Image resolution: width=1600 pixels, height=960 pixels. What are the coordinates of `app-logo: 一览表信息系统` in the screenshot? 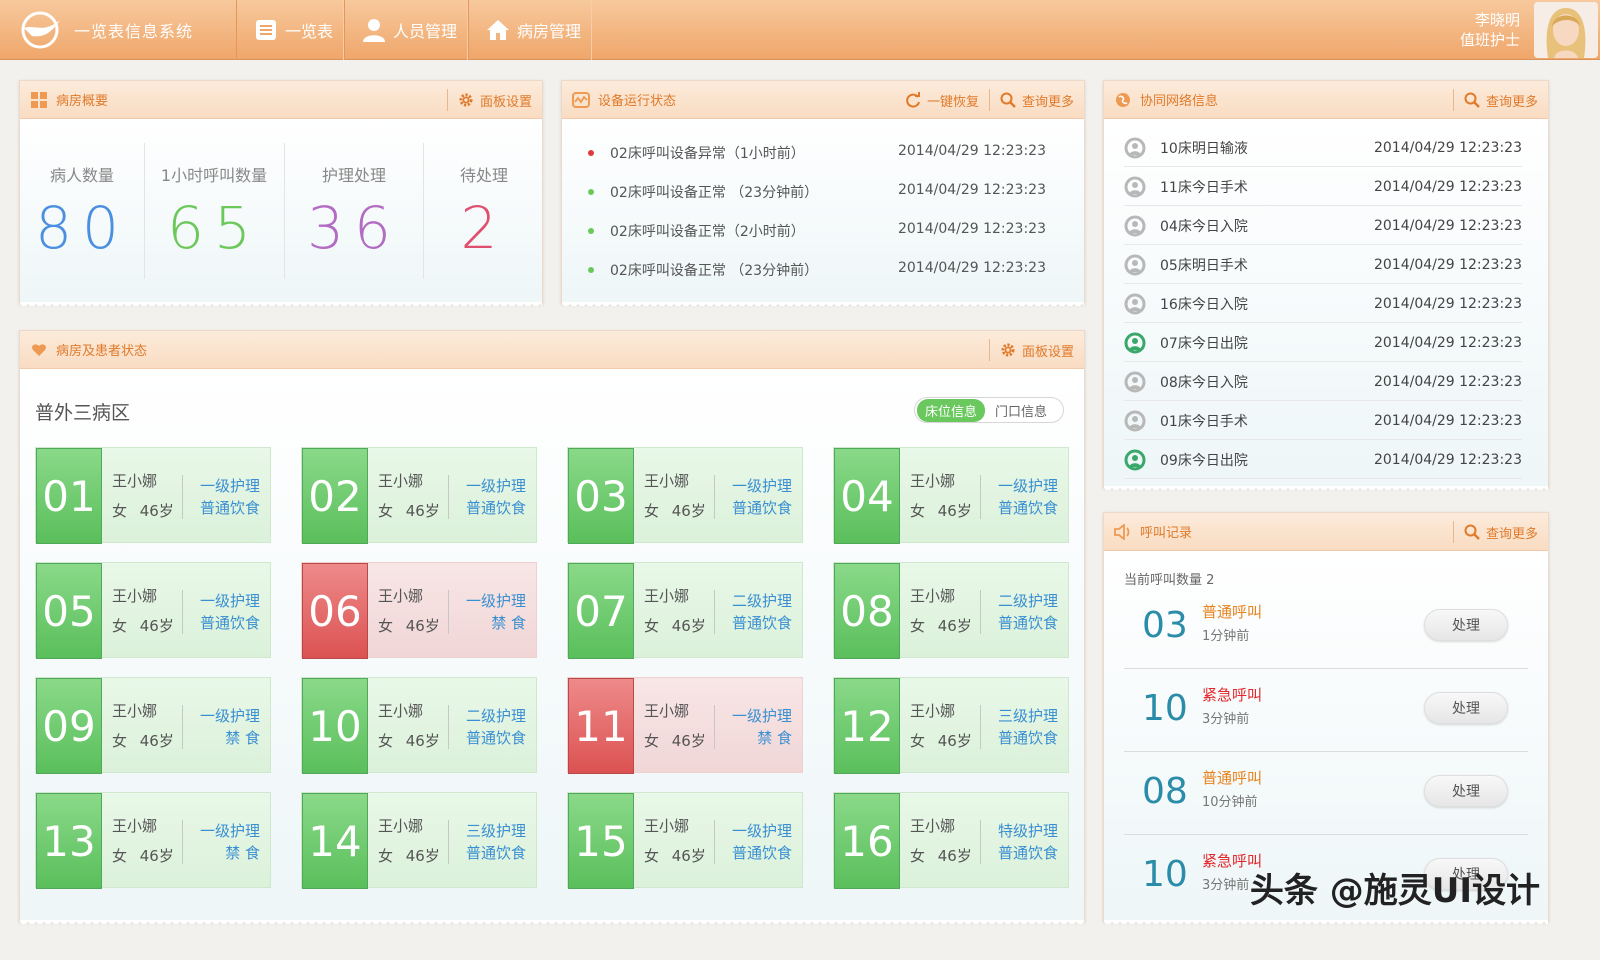 It's located at (117, 30).